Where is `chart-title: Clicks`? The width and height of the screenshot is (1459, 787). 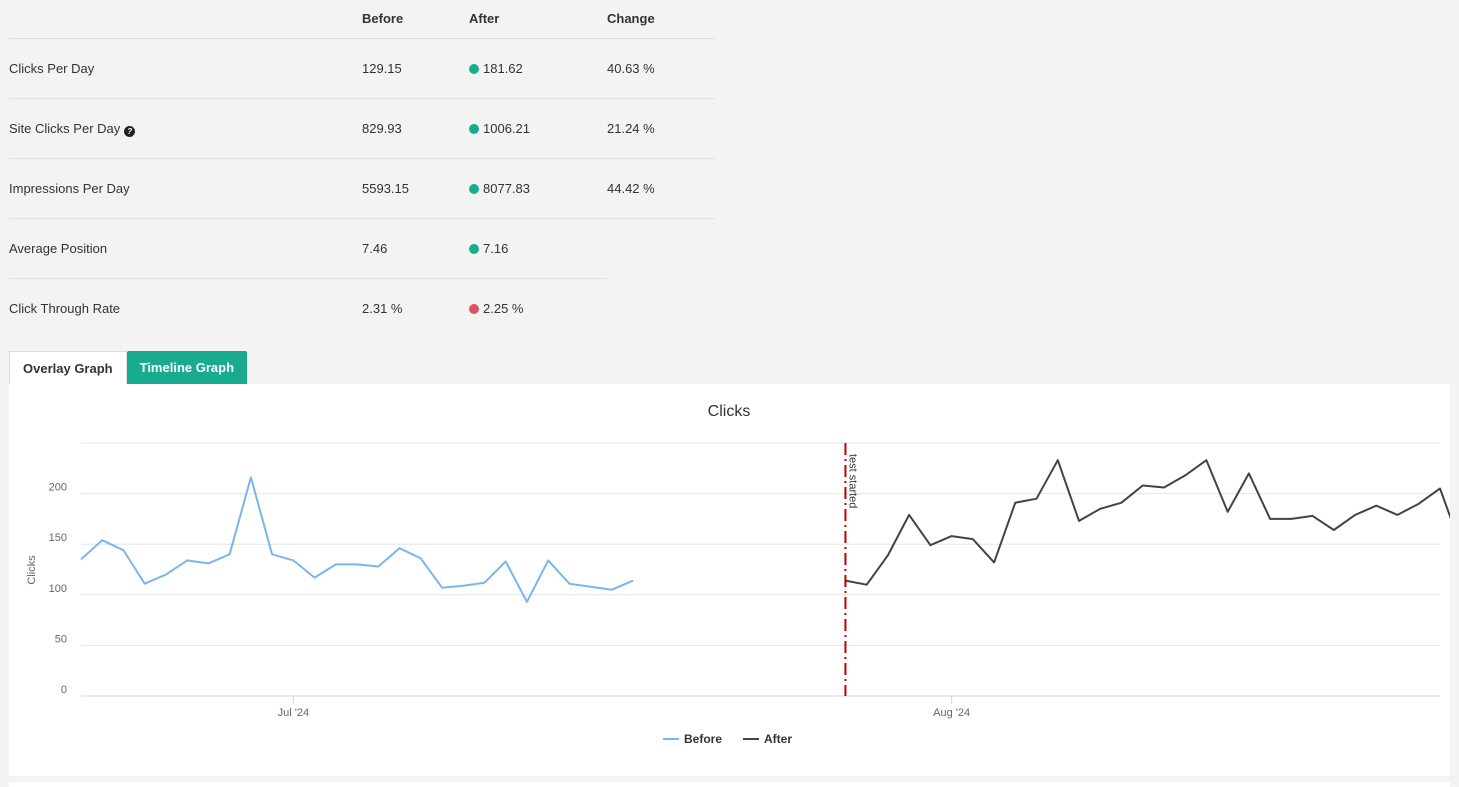
chart-title: Clicks is located at coordinates (729, 411).